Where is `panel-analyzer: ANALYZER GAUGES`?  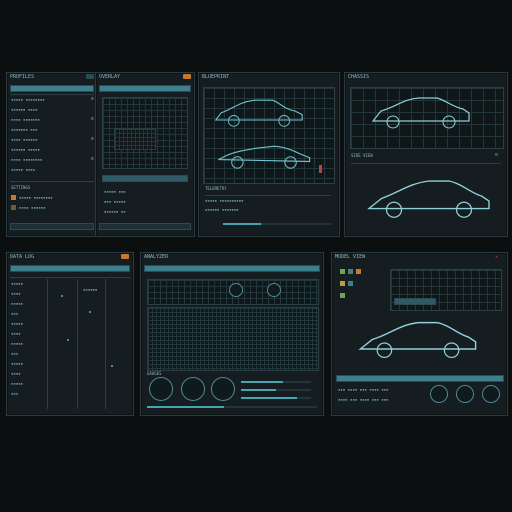 panel-analyzer: ANALYZER GAUGES is located at coordinates (232, 334).